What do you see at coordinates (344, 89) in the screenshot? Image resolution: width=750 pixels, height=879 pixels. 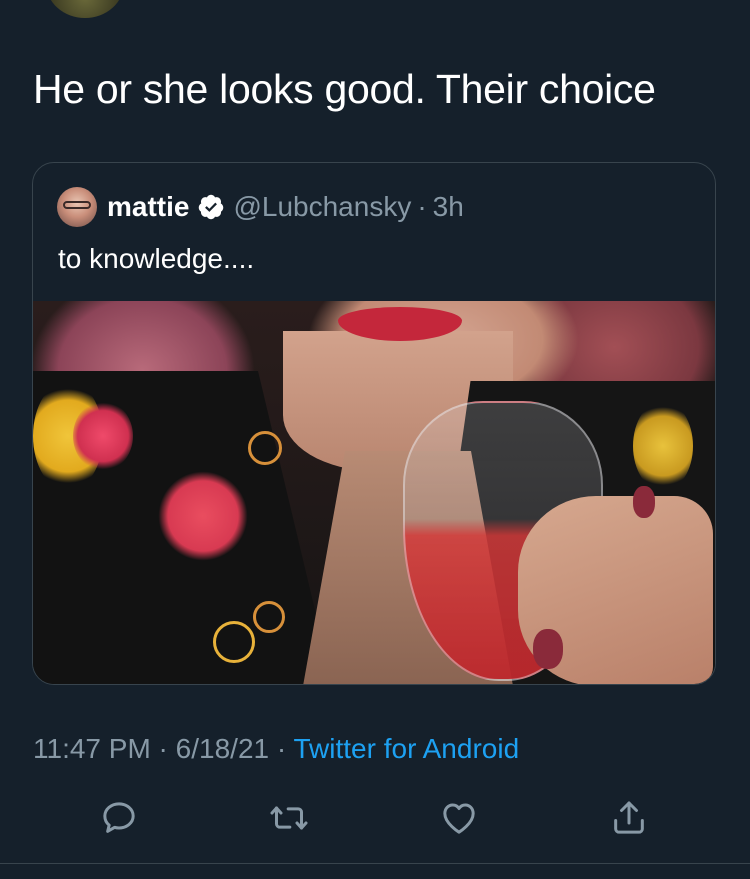 I see `tweet-text: He or she looks good. Their choice` at bounding box center [344, 89].